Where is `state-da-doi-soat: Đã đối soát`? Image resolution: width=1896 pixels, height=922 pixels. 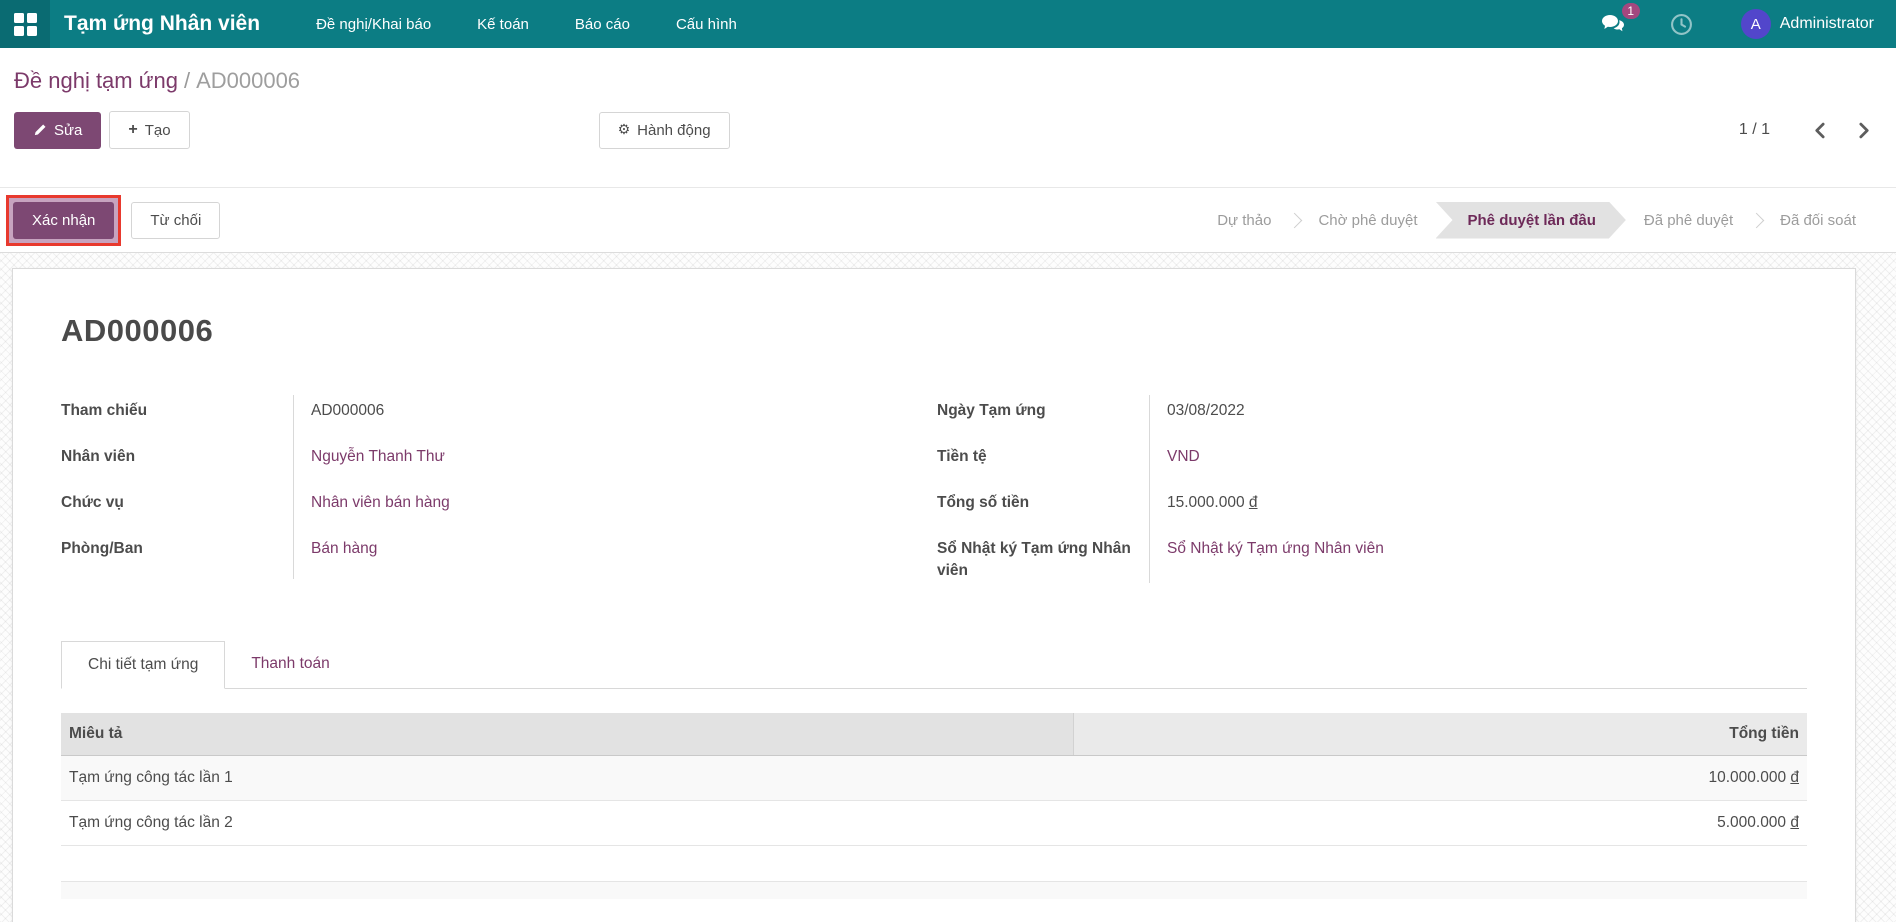
state-da-doi-soat: Đã đối soát is located at coordinates (1818, 220).